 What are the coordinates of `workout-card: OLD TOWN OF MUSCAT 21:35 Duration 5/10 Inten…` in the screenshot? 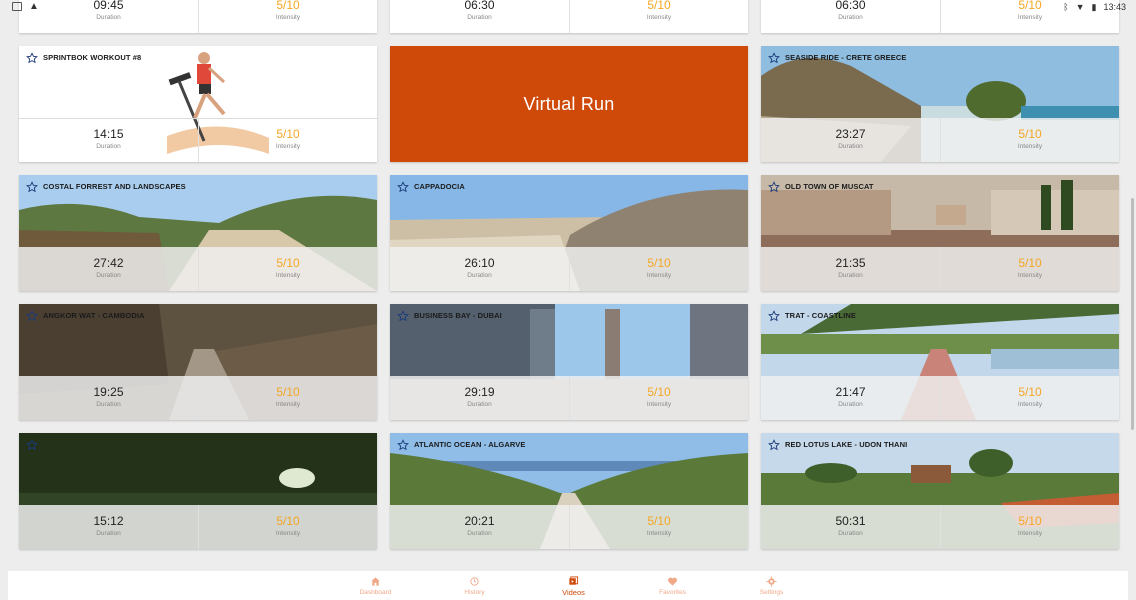 It's located at (940, 233).